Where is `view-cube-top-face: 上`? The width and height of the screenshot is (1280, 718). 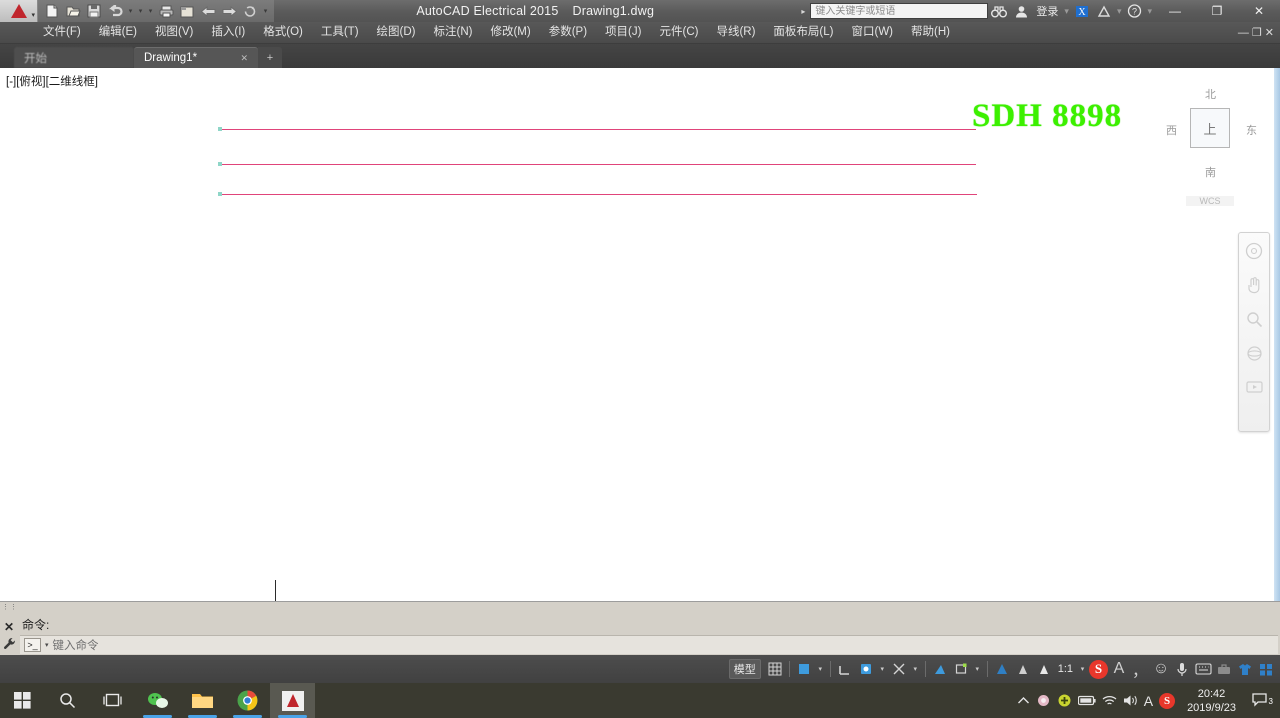
view-cube-top-face: 上 is located at coordinates (1210, 128).